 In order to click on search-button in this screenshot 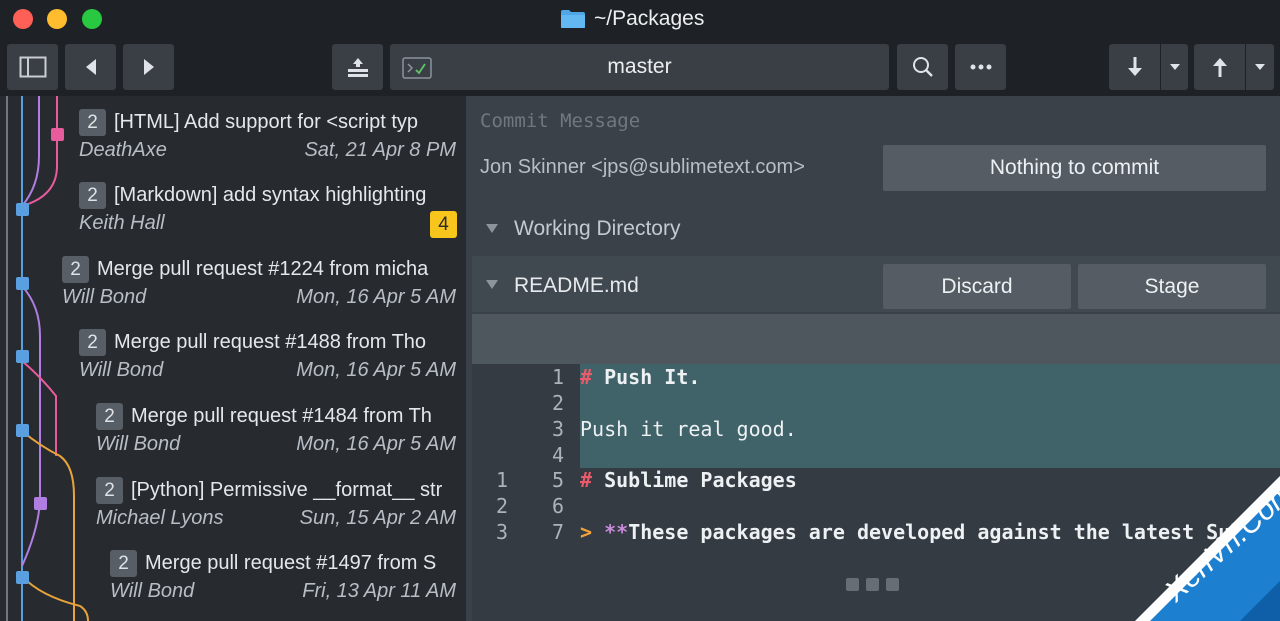, I will do `click(922, 67)`.